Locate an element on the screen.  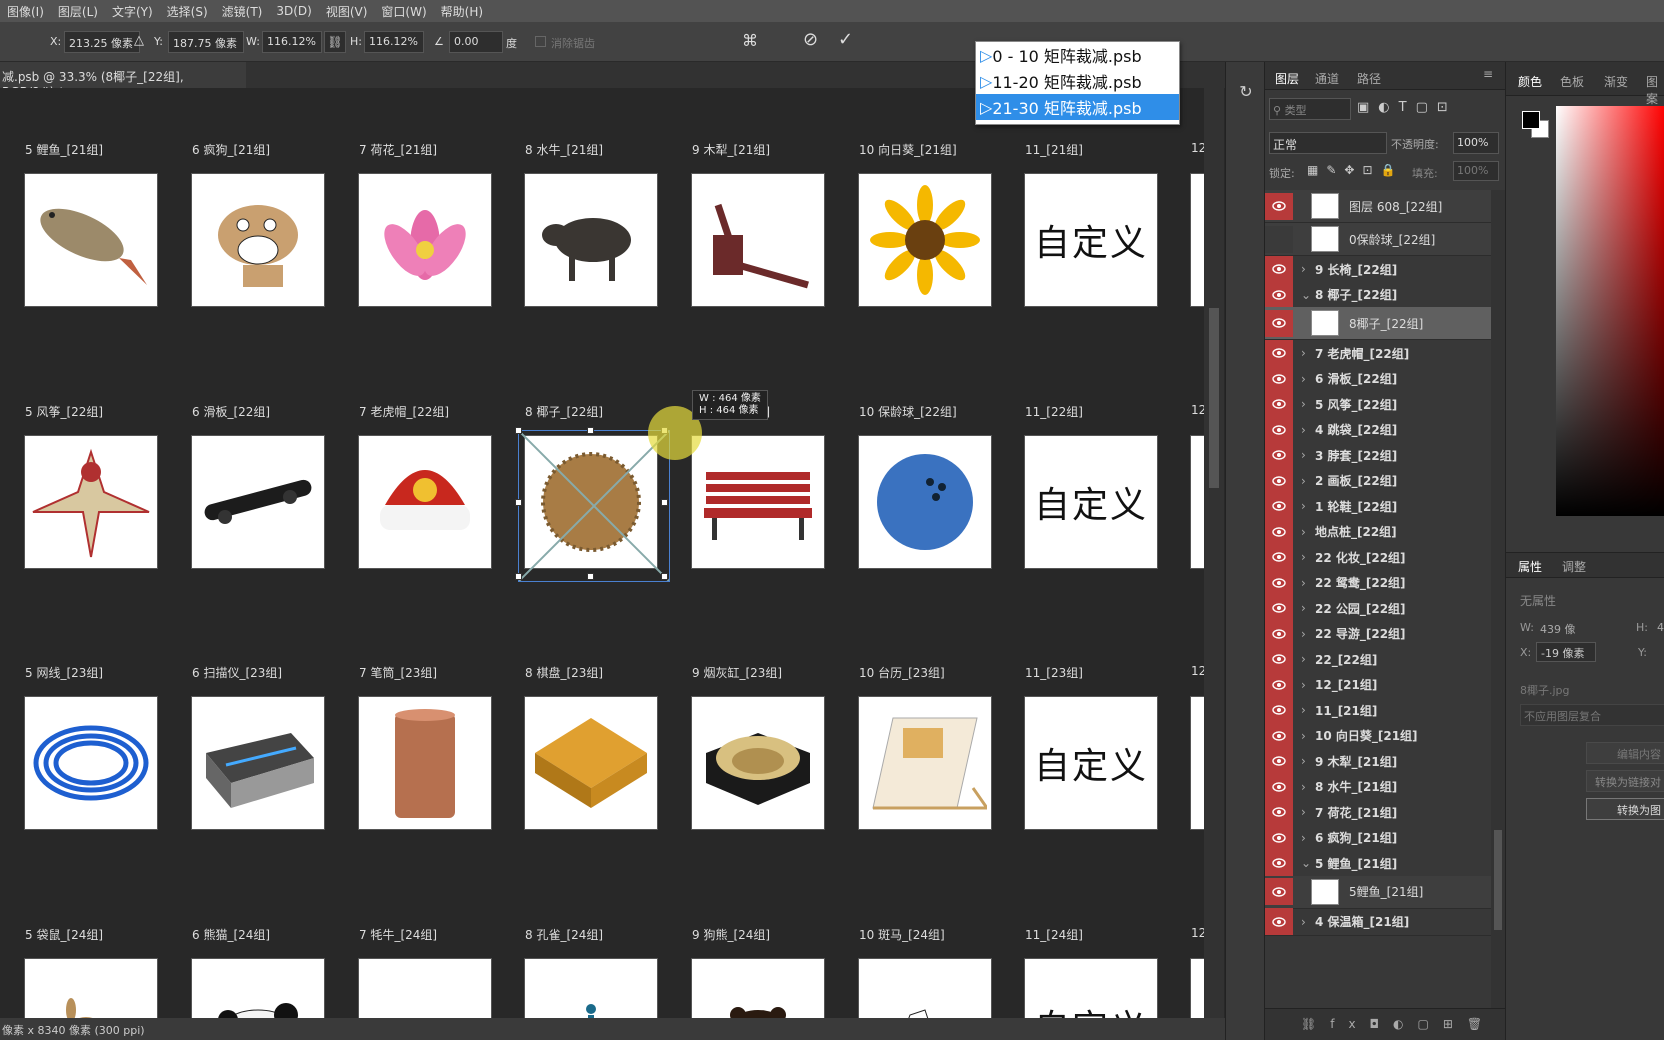
history-icon: ↻ is located at coordinates (1246, 92).